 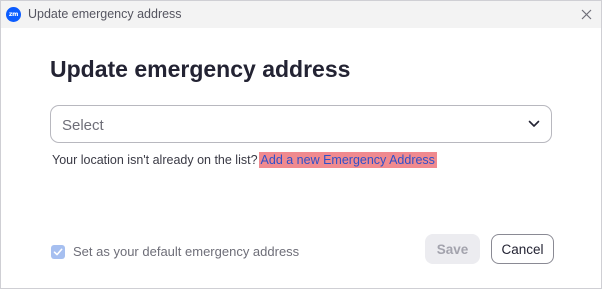 I want to click on checkmark-icon, so click(x=58, y=251).